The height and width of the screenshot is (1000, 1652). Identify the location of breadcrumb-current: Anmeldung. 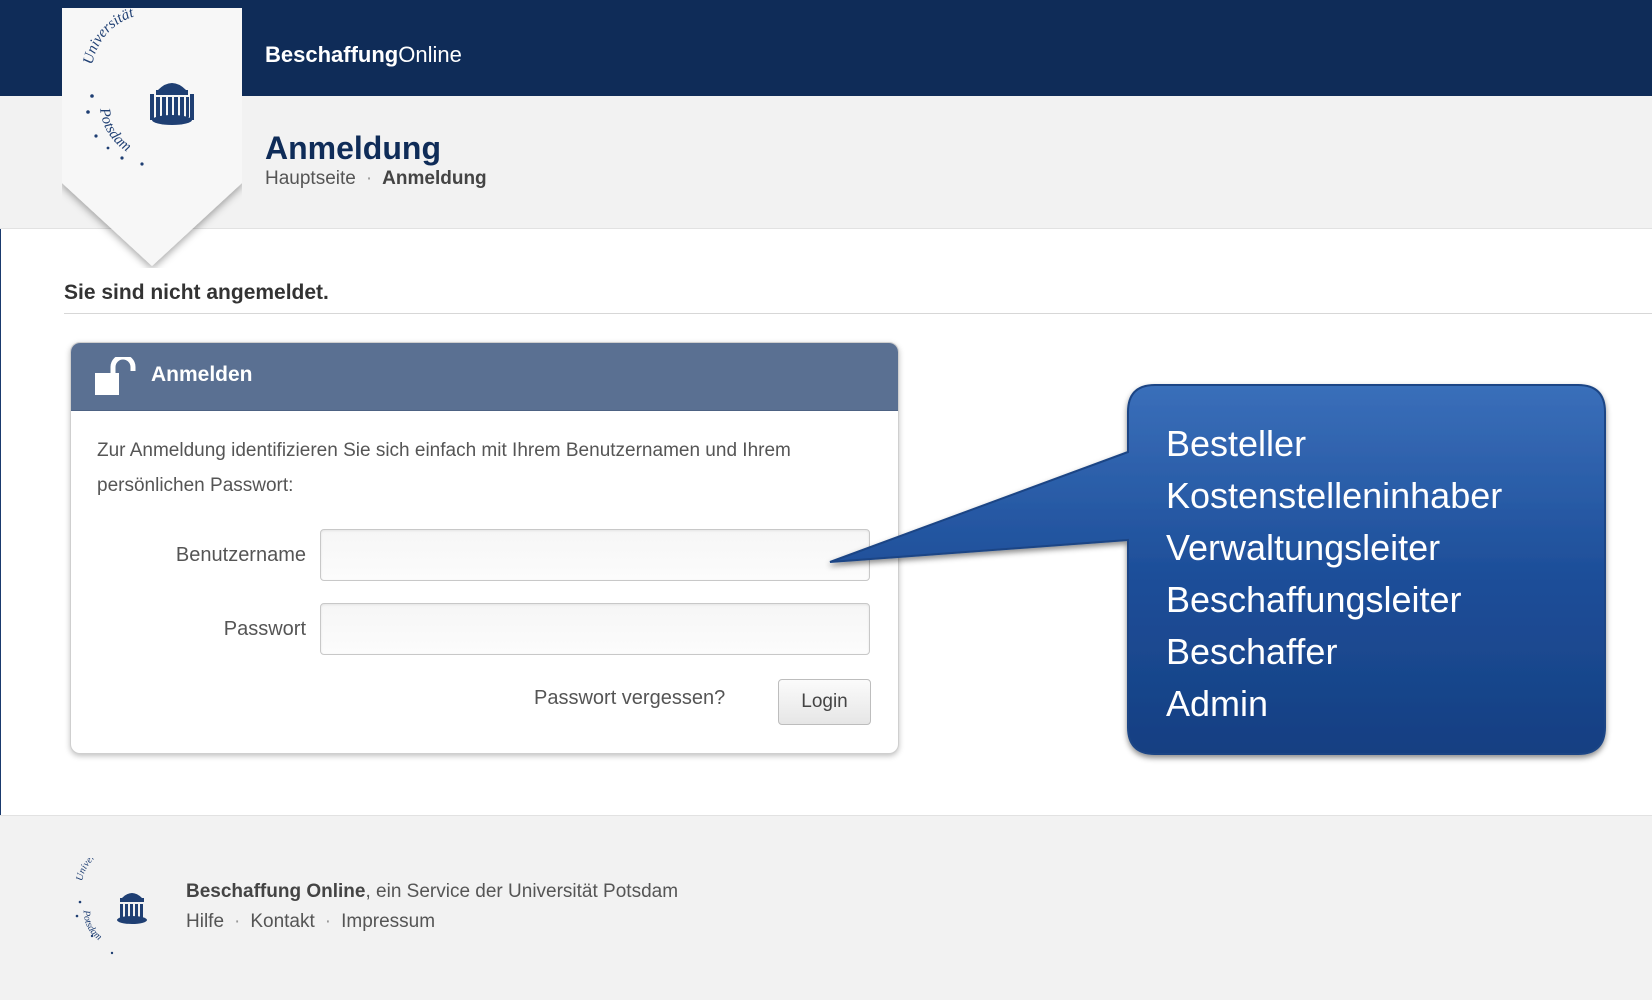
(434, 178).